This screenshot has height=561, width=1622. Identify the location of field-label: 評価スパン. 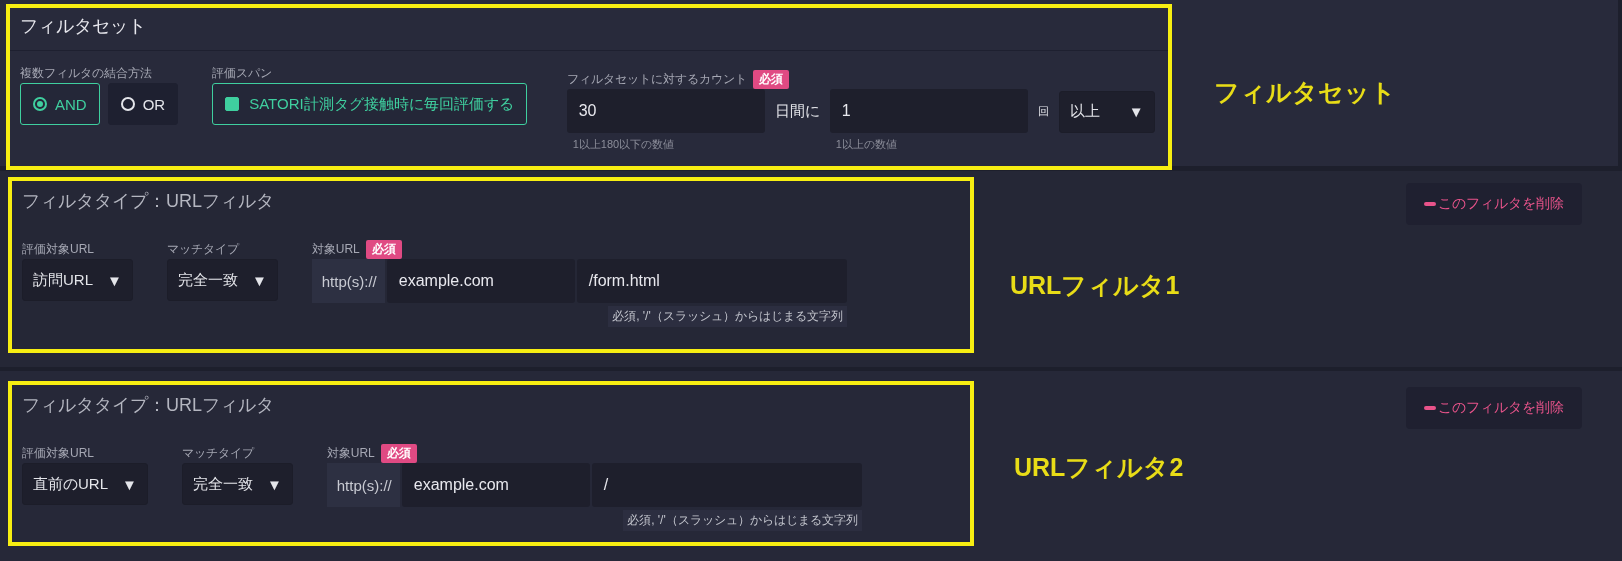
(243, 73).